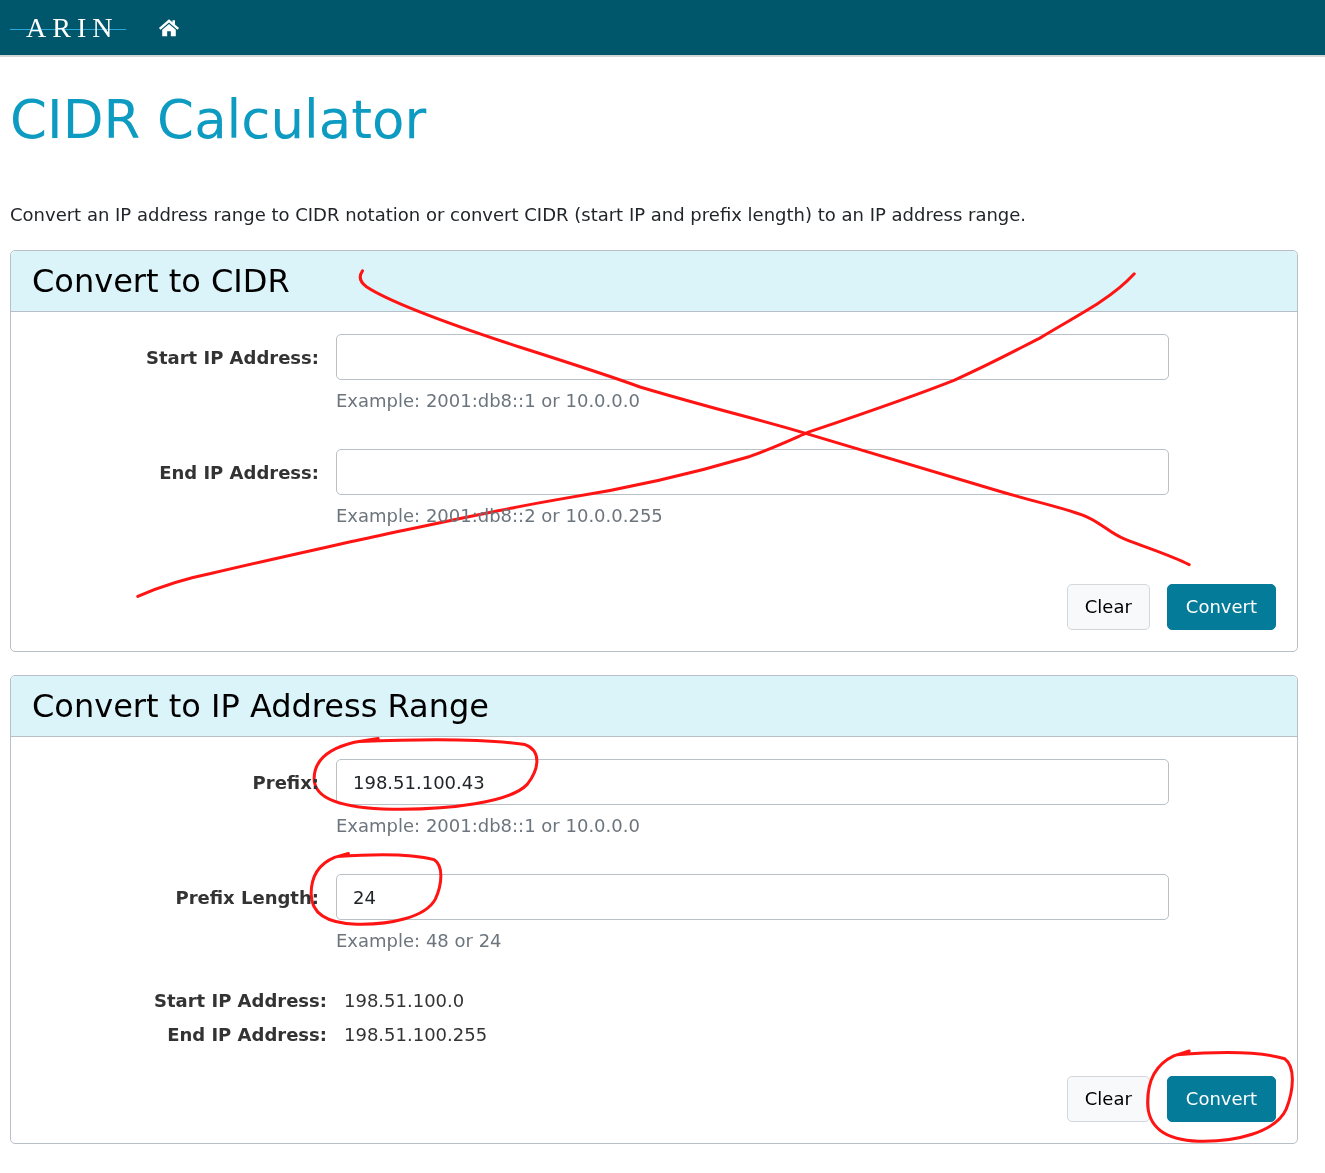 This screenshot has width=1325, height=1173. What do you see at coordinates (752, 897) in the screenshot?
I see `input-field: 24` at bounding box center [752, 897].